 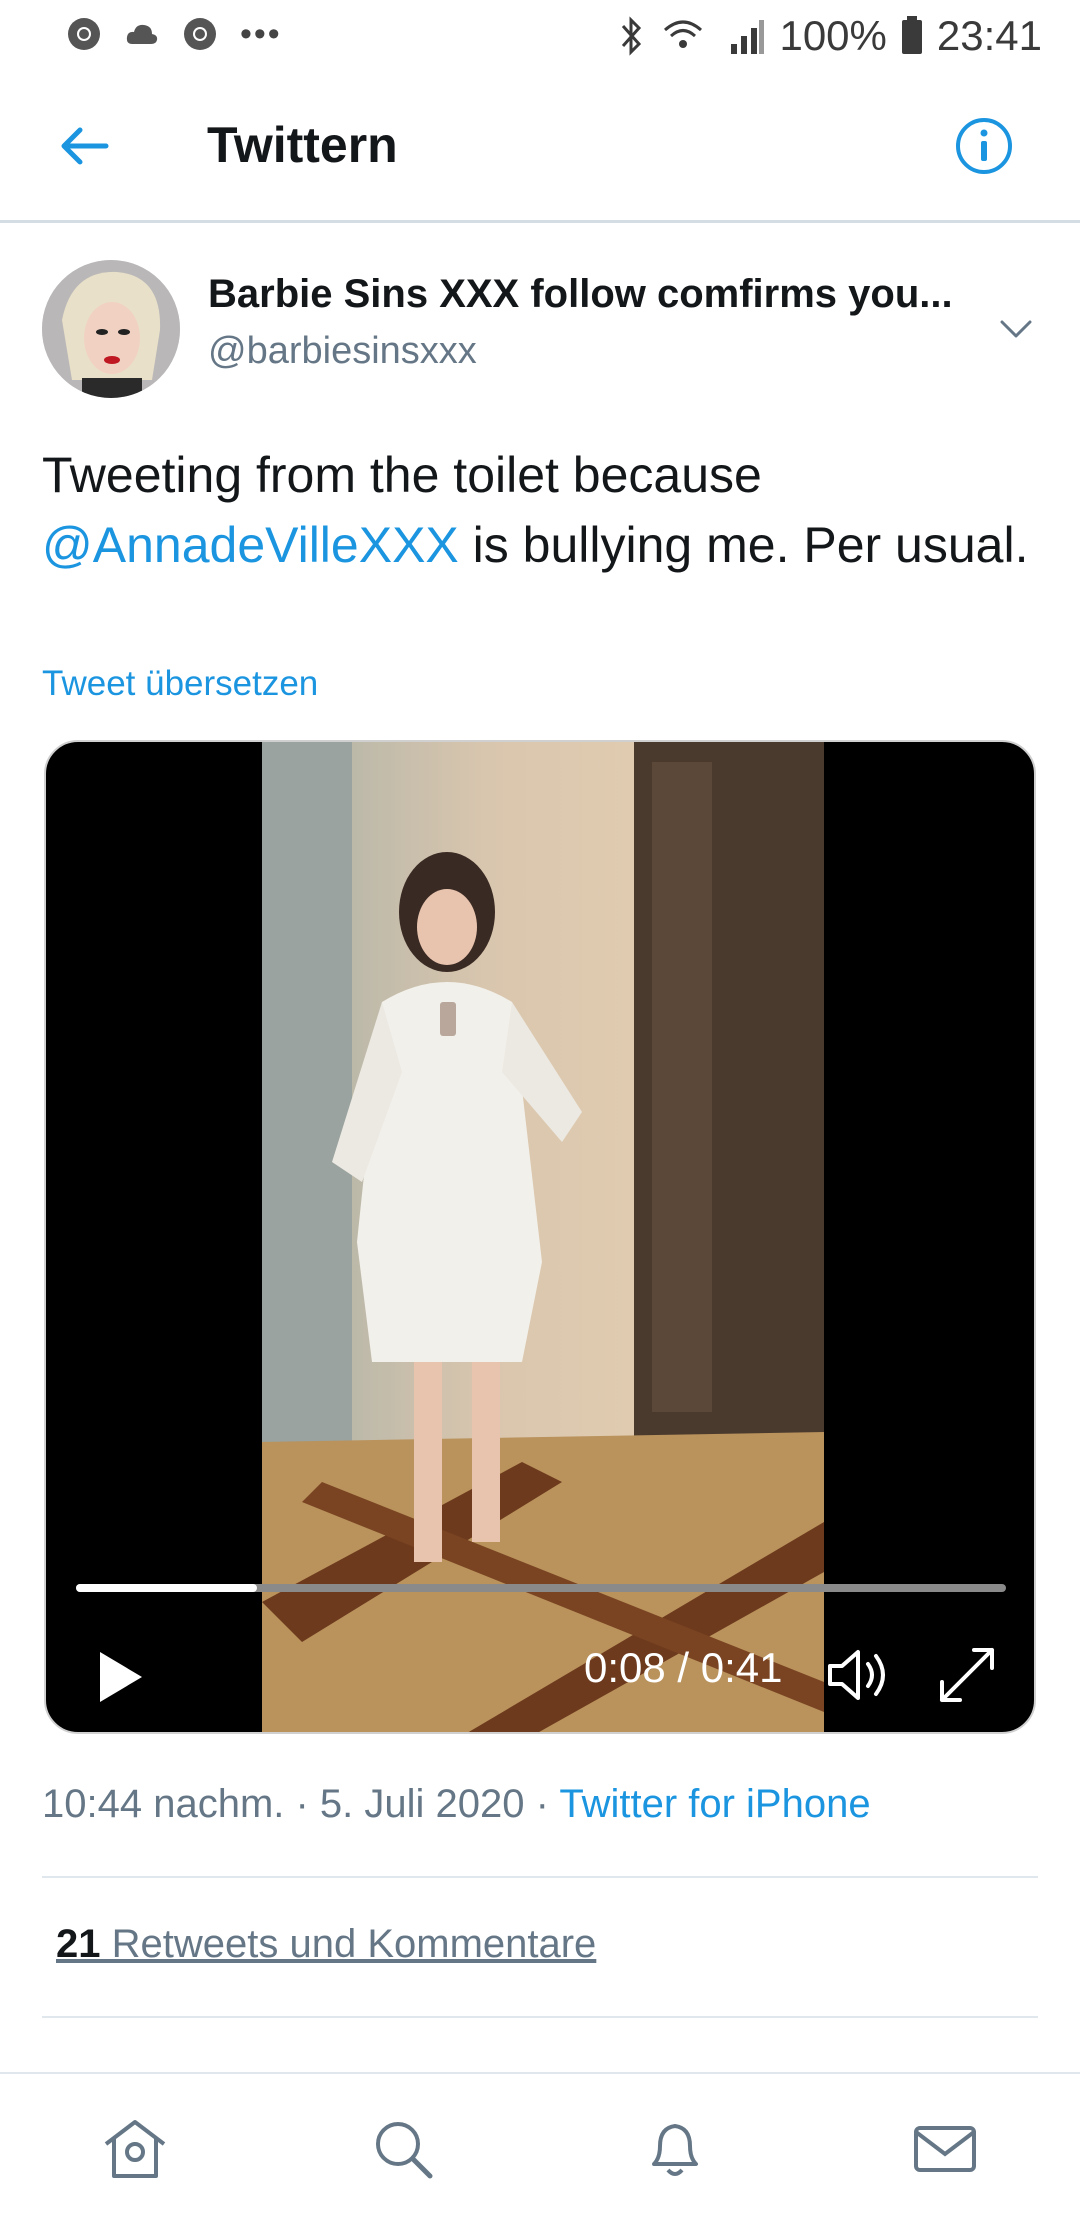 I want to click on notifications-icon, so click(x=675, y=2149).